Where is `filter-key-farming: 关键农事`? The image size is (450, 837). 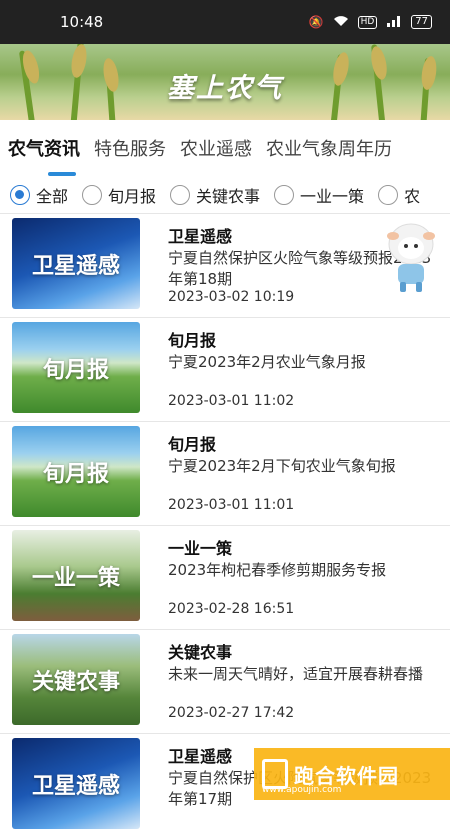 filter-key-farming: 关键农事 is located at coordinates (215, 195).